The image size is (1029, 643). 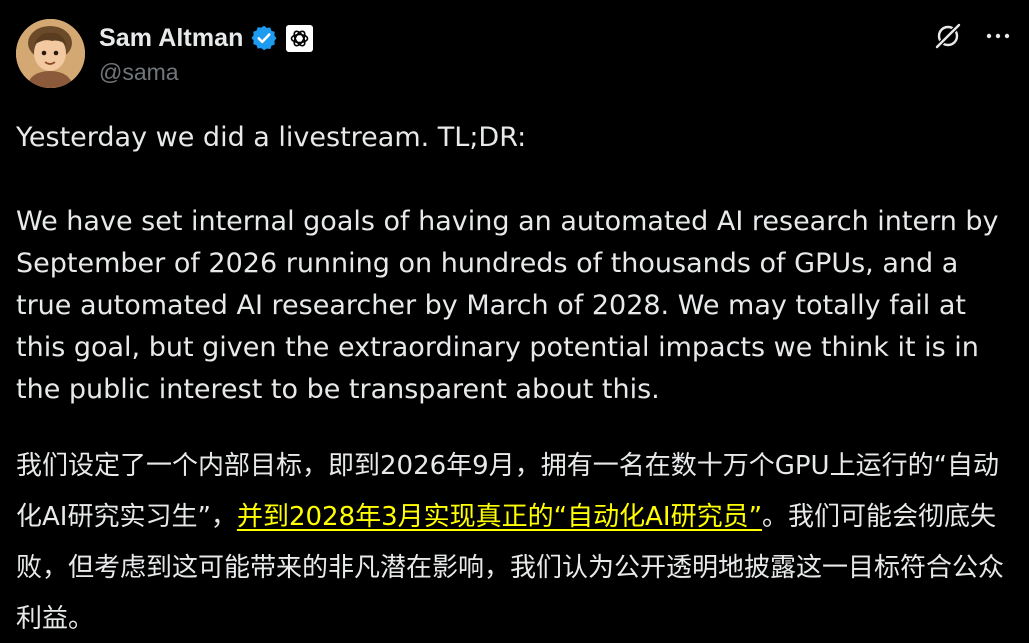 What do you see at coordinates (171, 38) in the screenshot?
I see `author-display-name: Sam Altman` at bounding box center [171, 38].